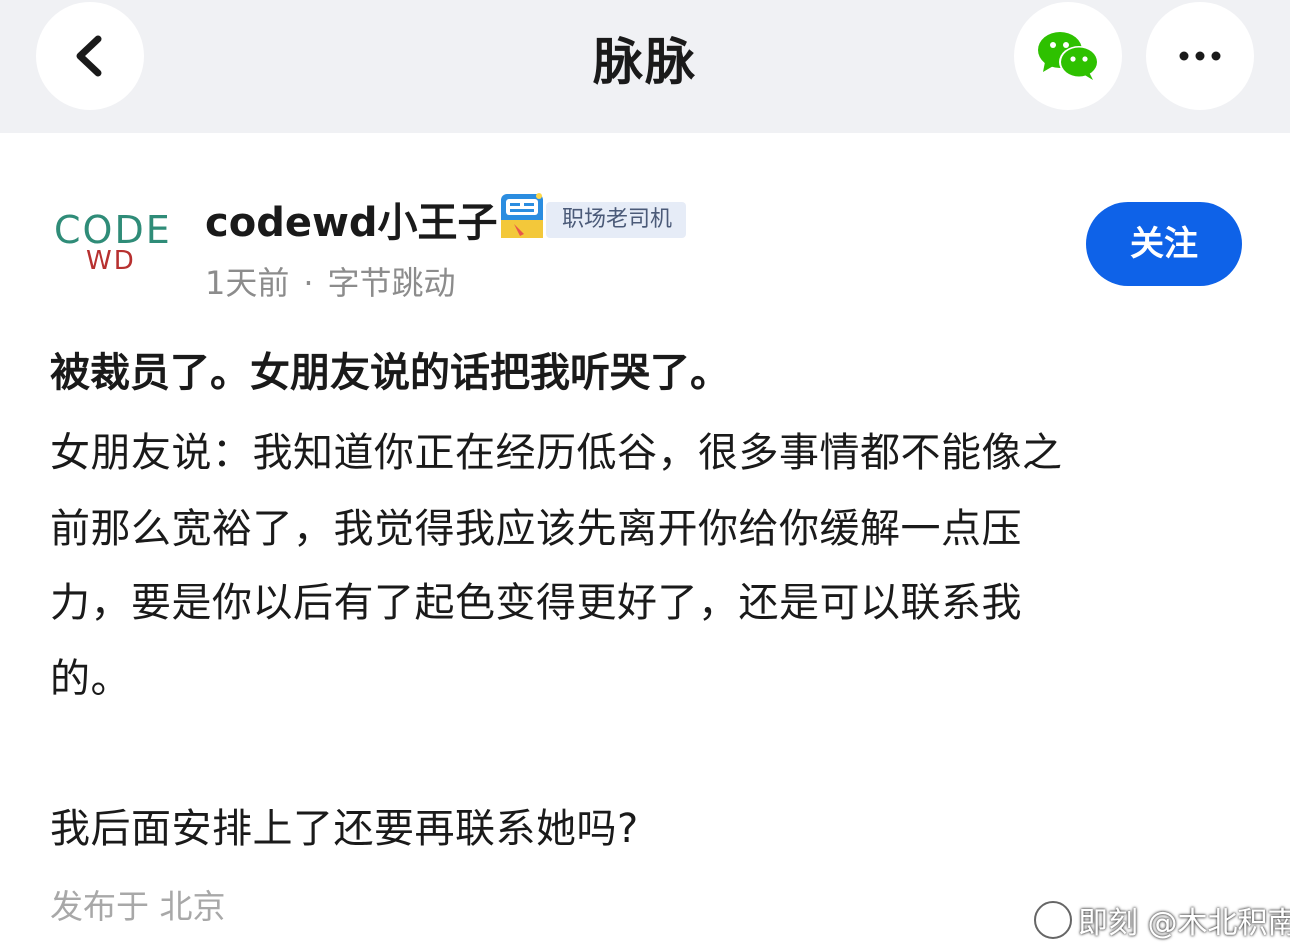 The image size is (1290, 952). I want to click on author-company: 字节跳动, so click(392, 283).